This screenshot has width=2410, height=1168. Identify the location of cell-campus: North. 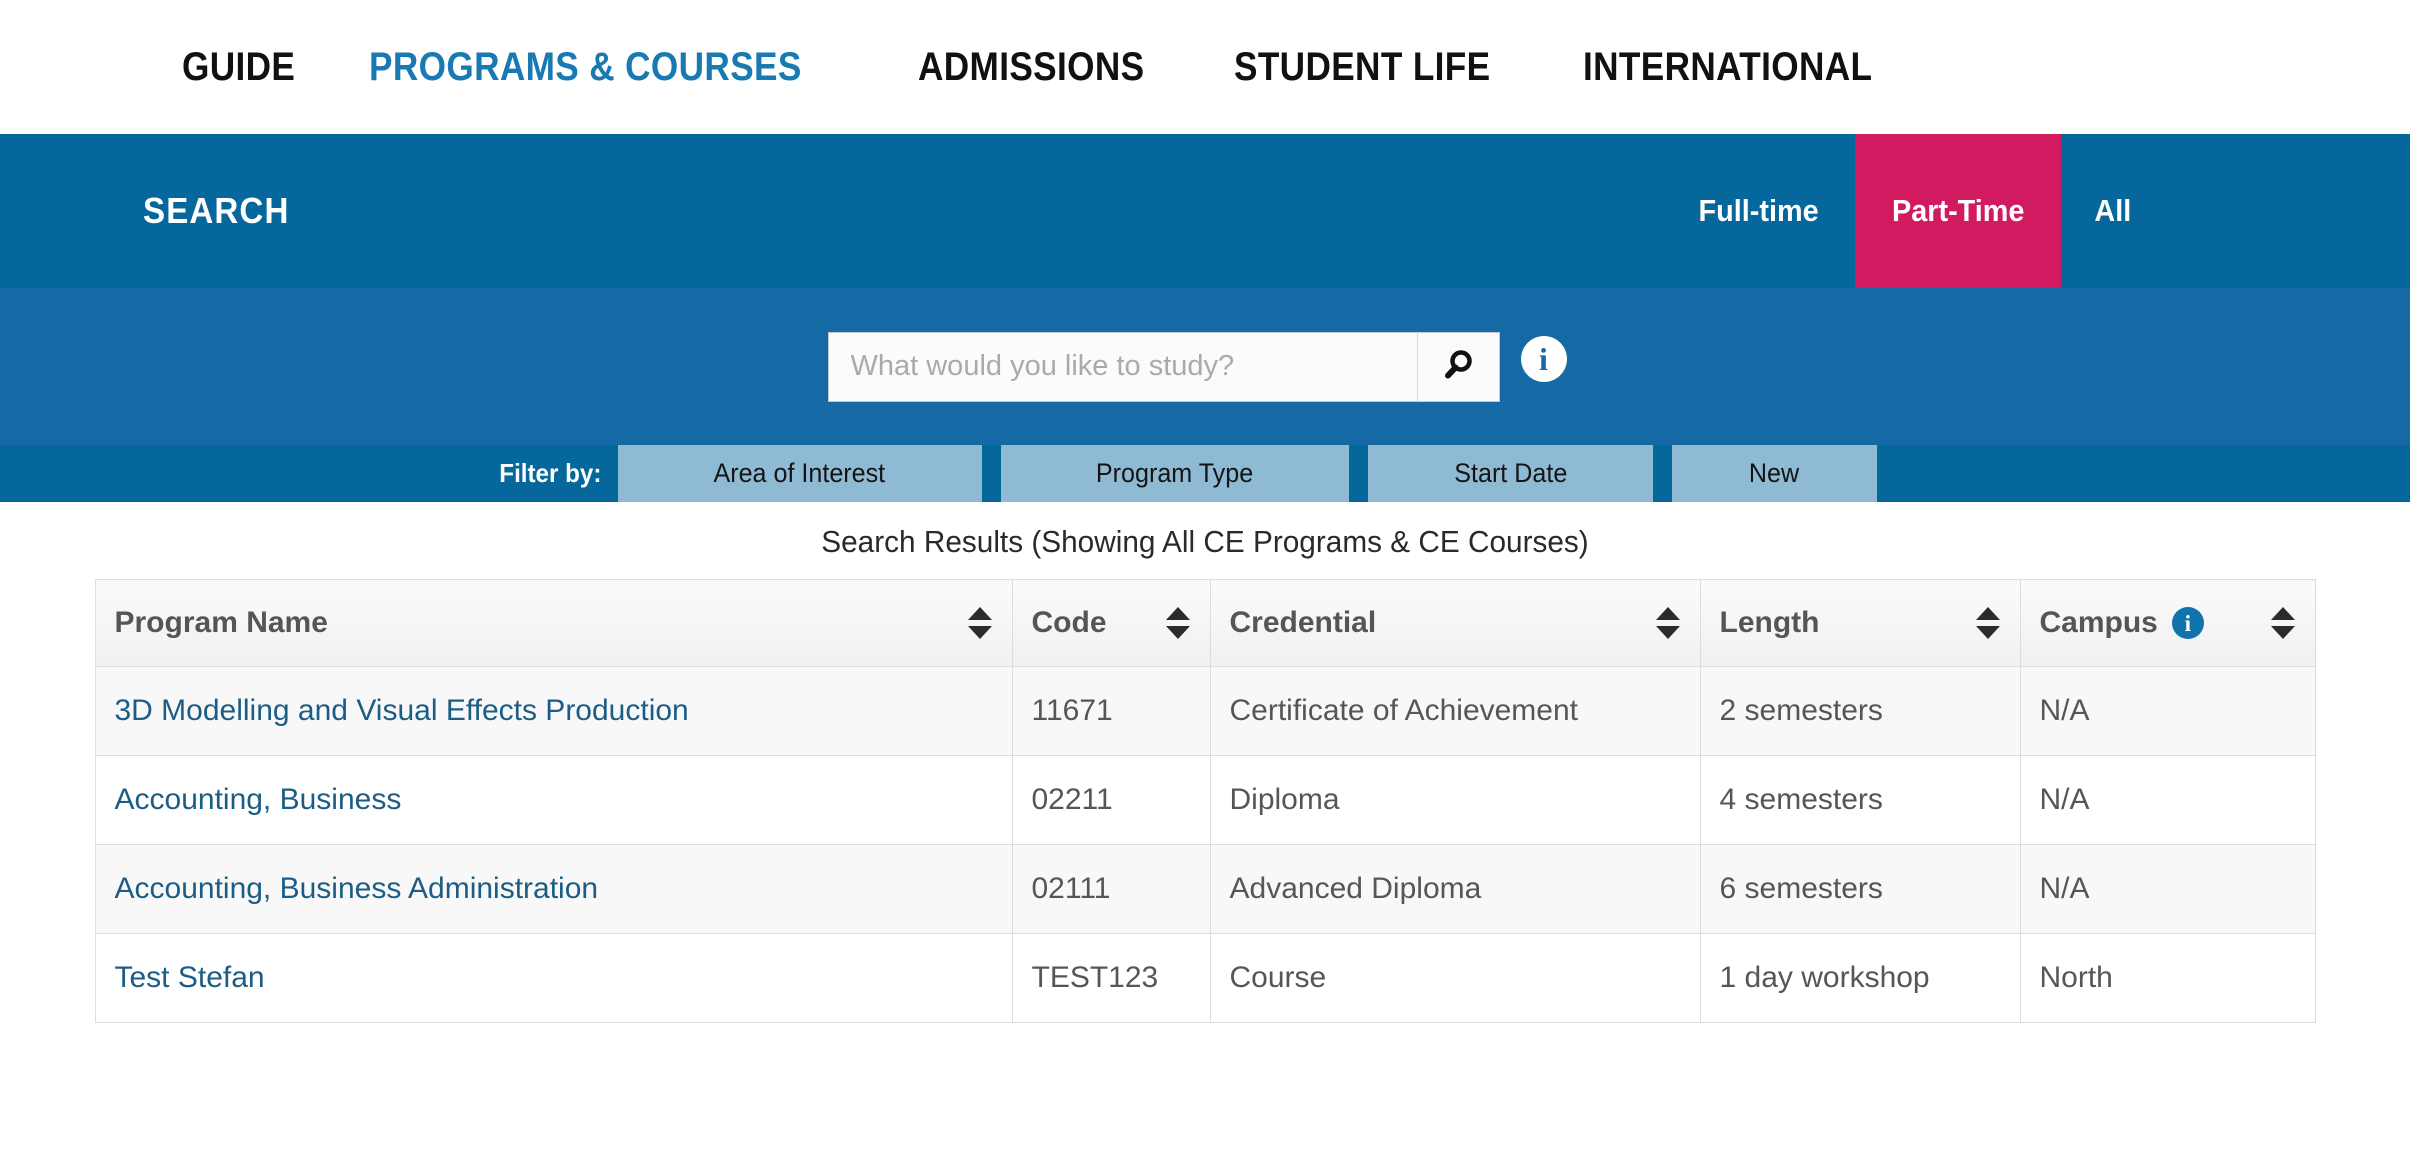
(2167, 978).